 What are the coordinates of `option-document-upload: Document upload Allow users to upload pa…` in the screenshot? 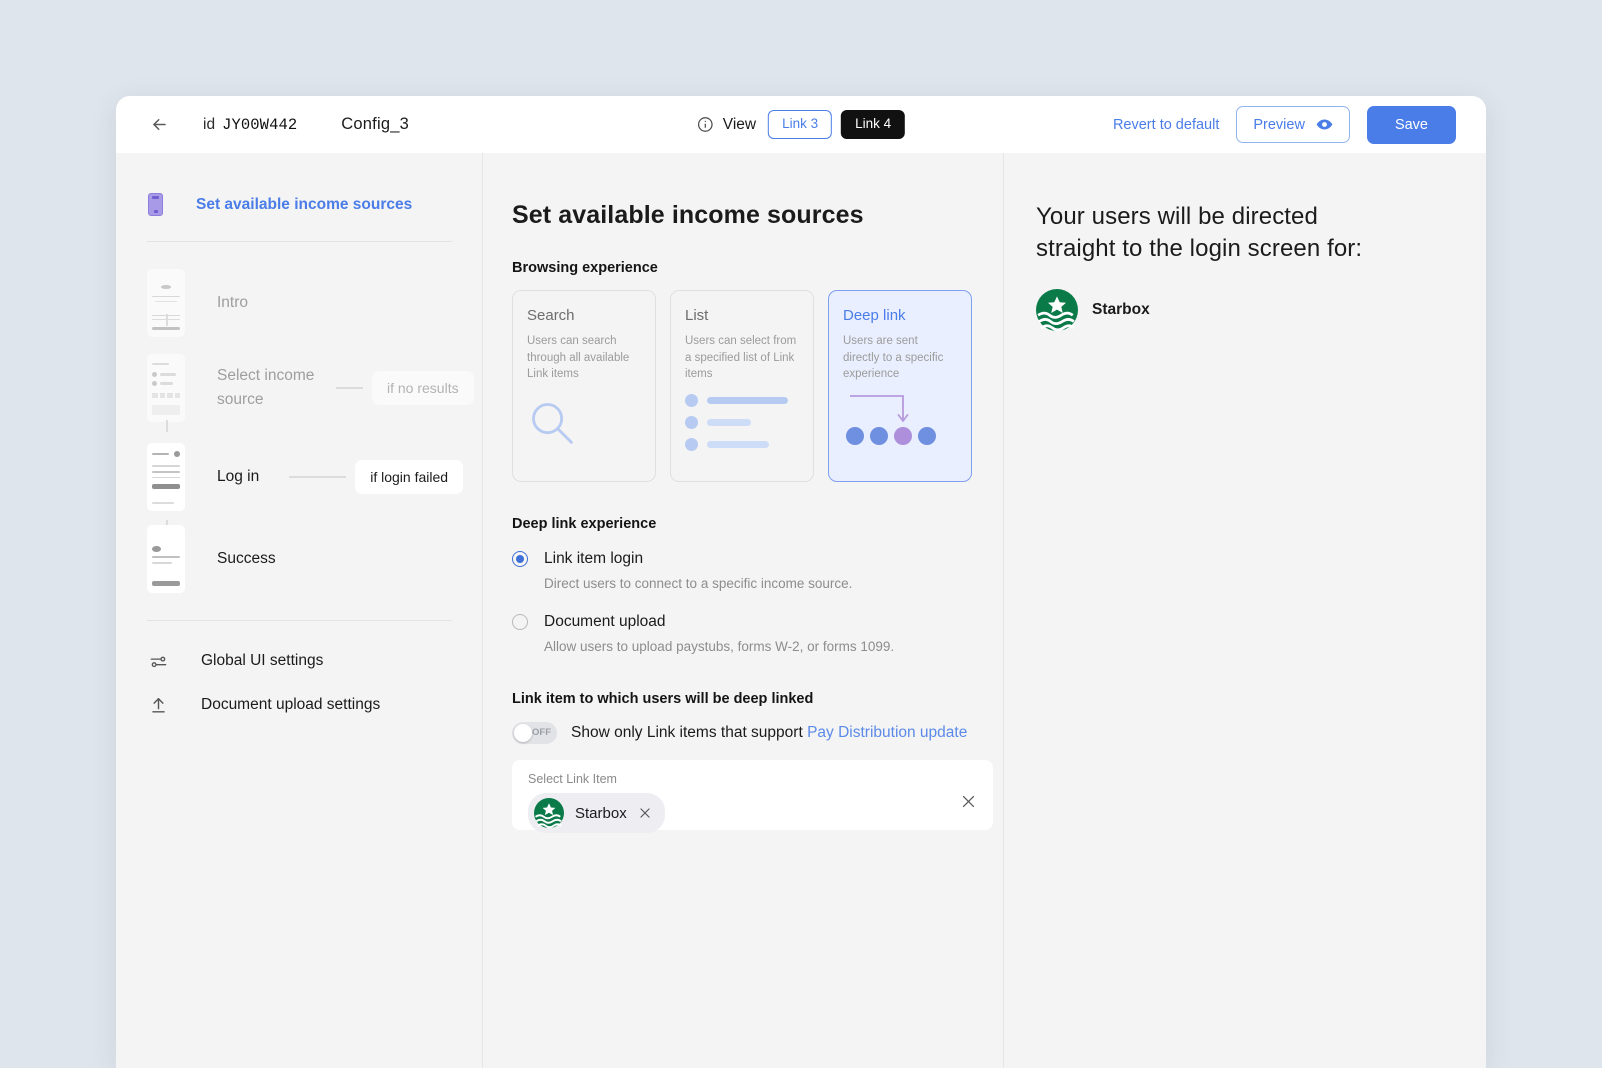 It's located at (757, 633).